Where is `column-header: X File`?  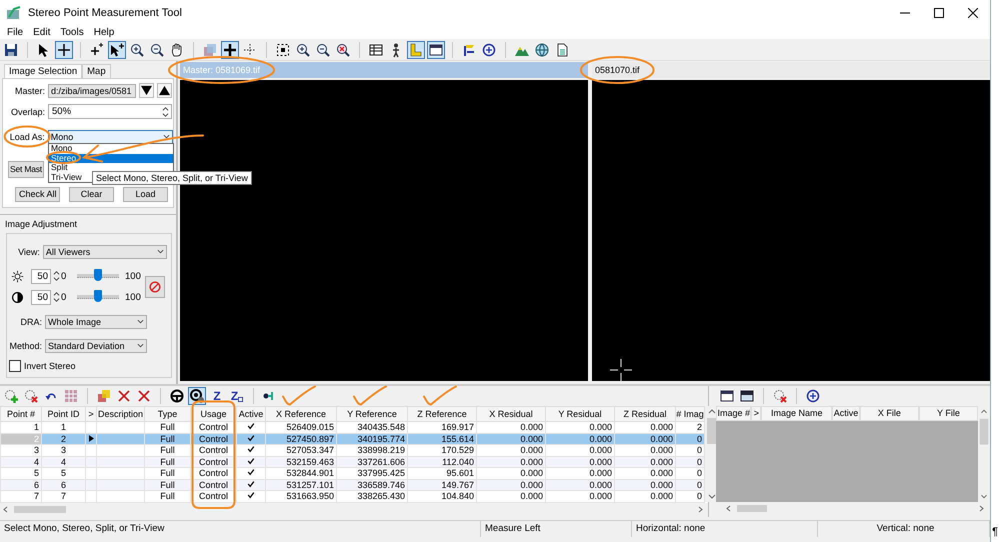 column-header: X File is located at coordinates (889, 413).